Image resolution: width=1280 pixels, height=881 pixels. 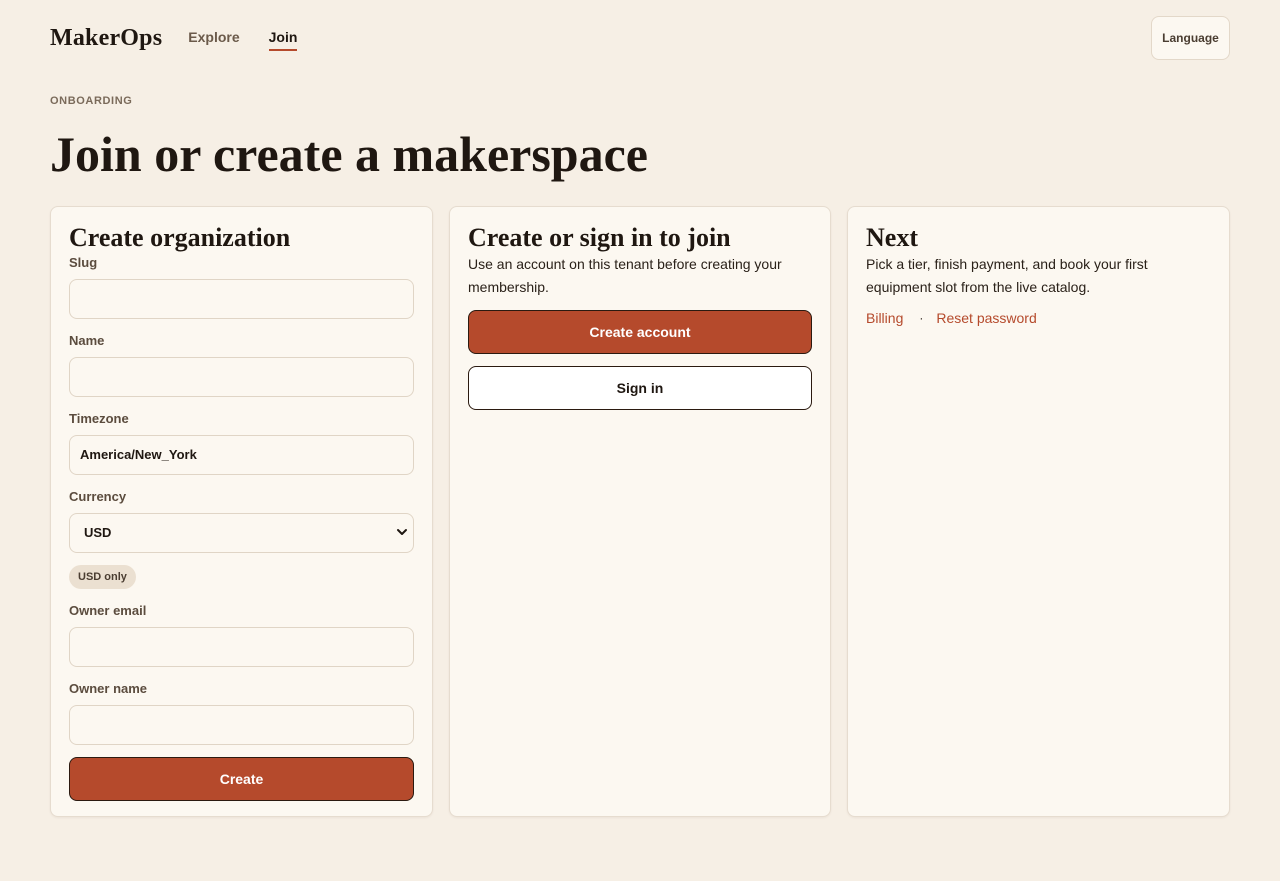 I want to click on currency-selected-value: USD, so click(x=241, y=532).